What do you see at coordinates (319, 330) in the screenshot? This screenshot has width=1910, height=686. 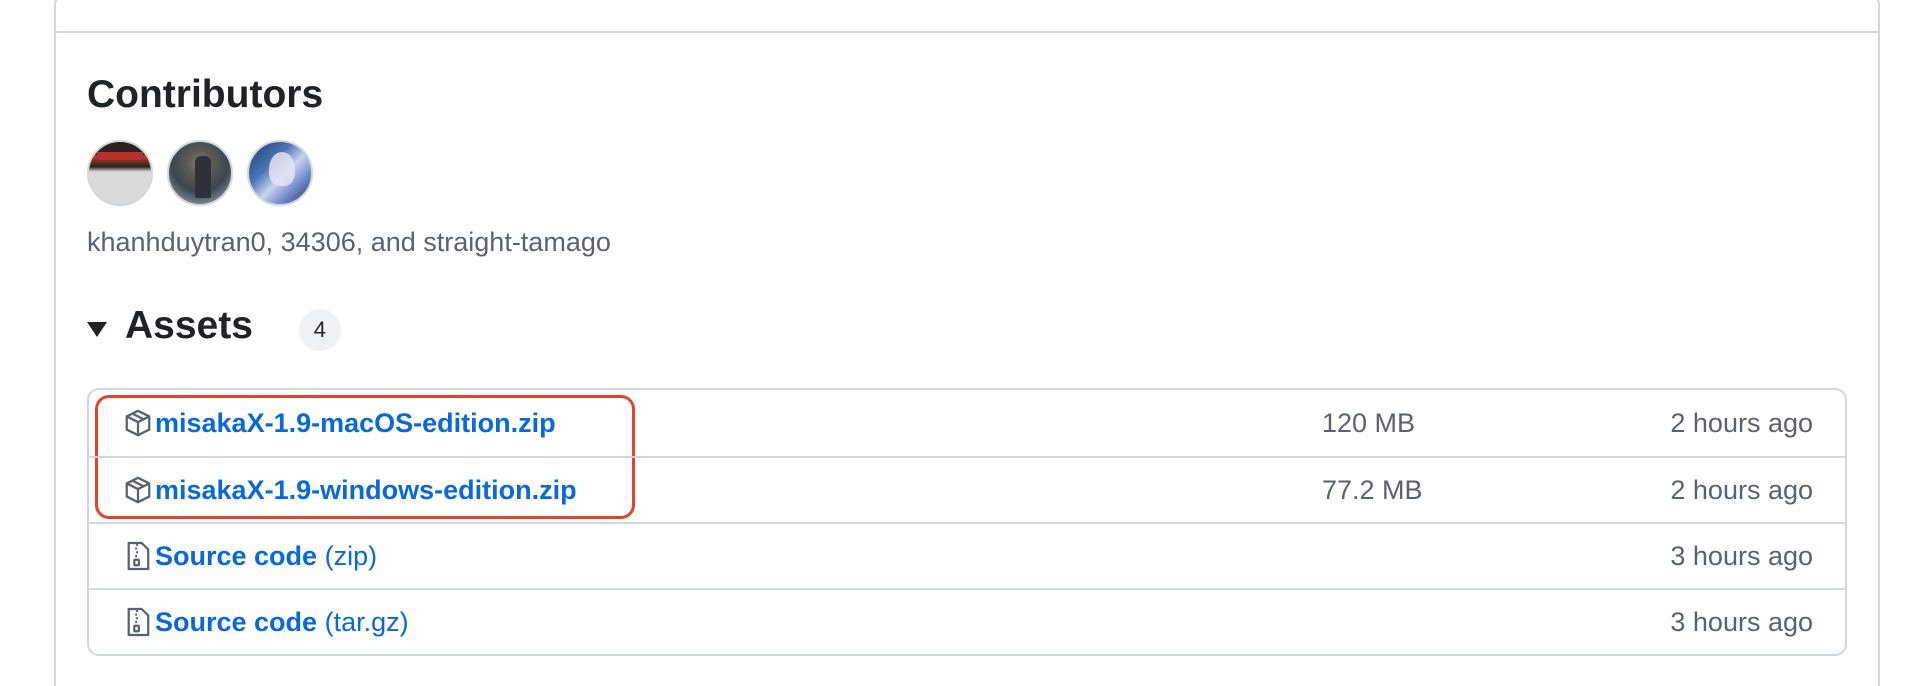 I see `assets-count-badge: 4` at bounding box center [319, 330].